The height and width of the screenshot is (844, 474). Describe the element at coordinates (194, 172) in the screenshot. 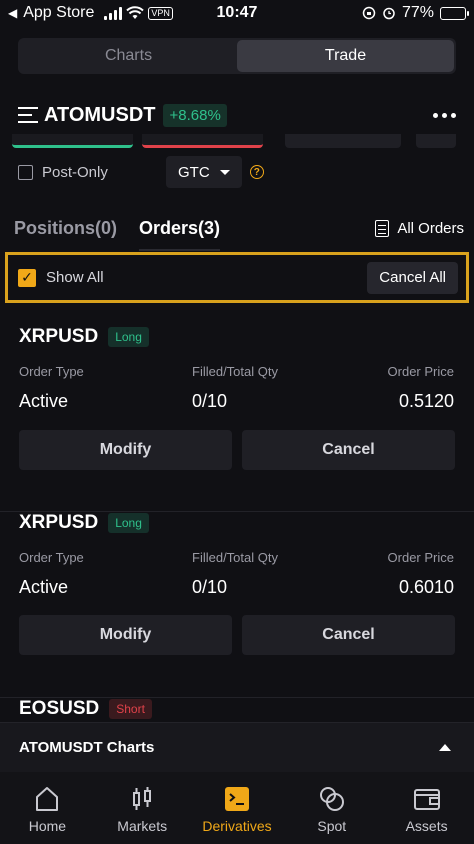

I see `time-in-force-value: GTC` at that location.